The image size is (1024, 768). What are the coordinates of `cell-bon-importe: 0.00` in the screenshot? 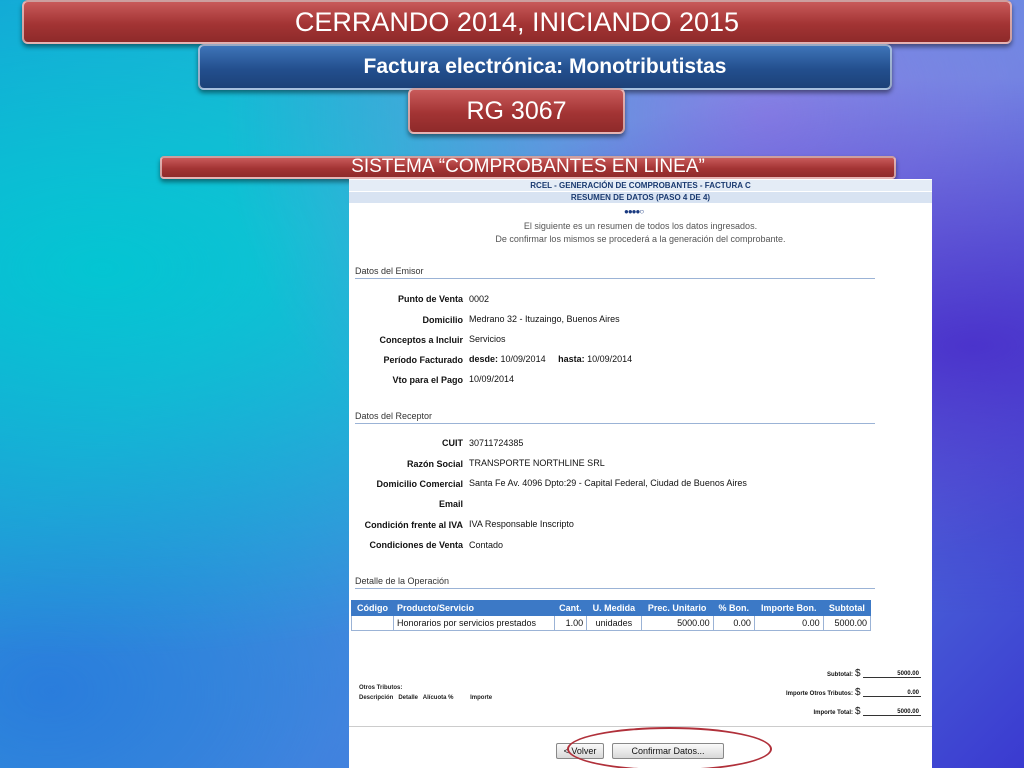 It's located at (788, 623).